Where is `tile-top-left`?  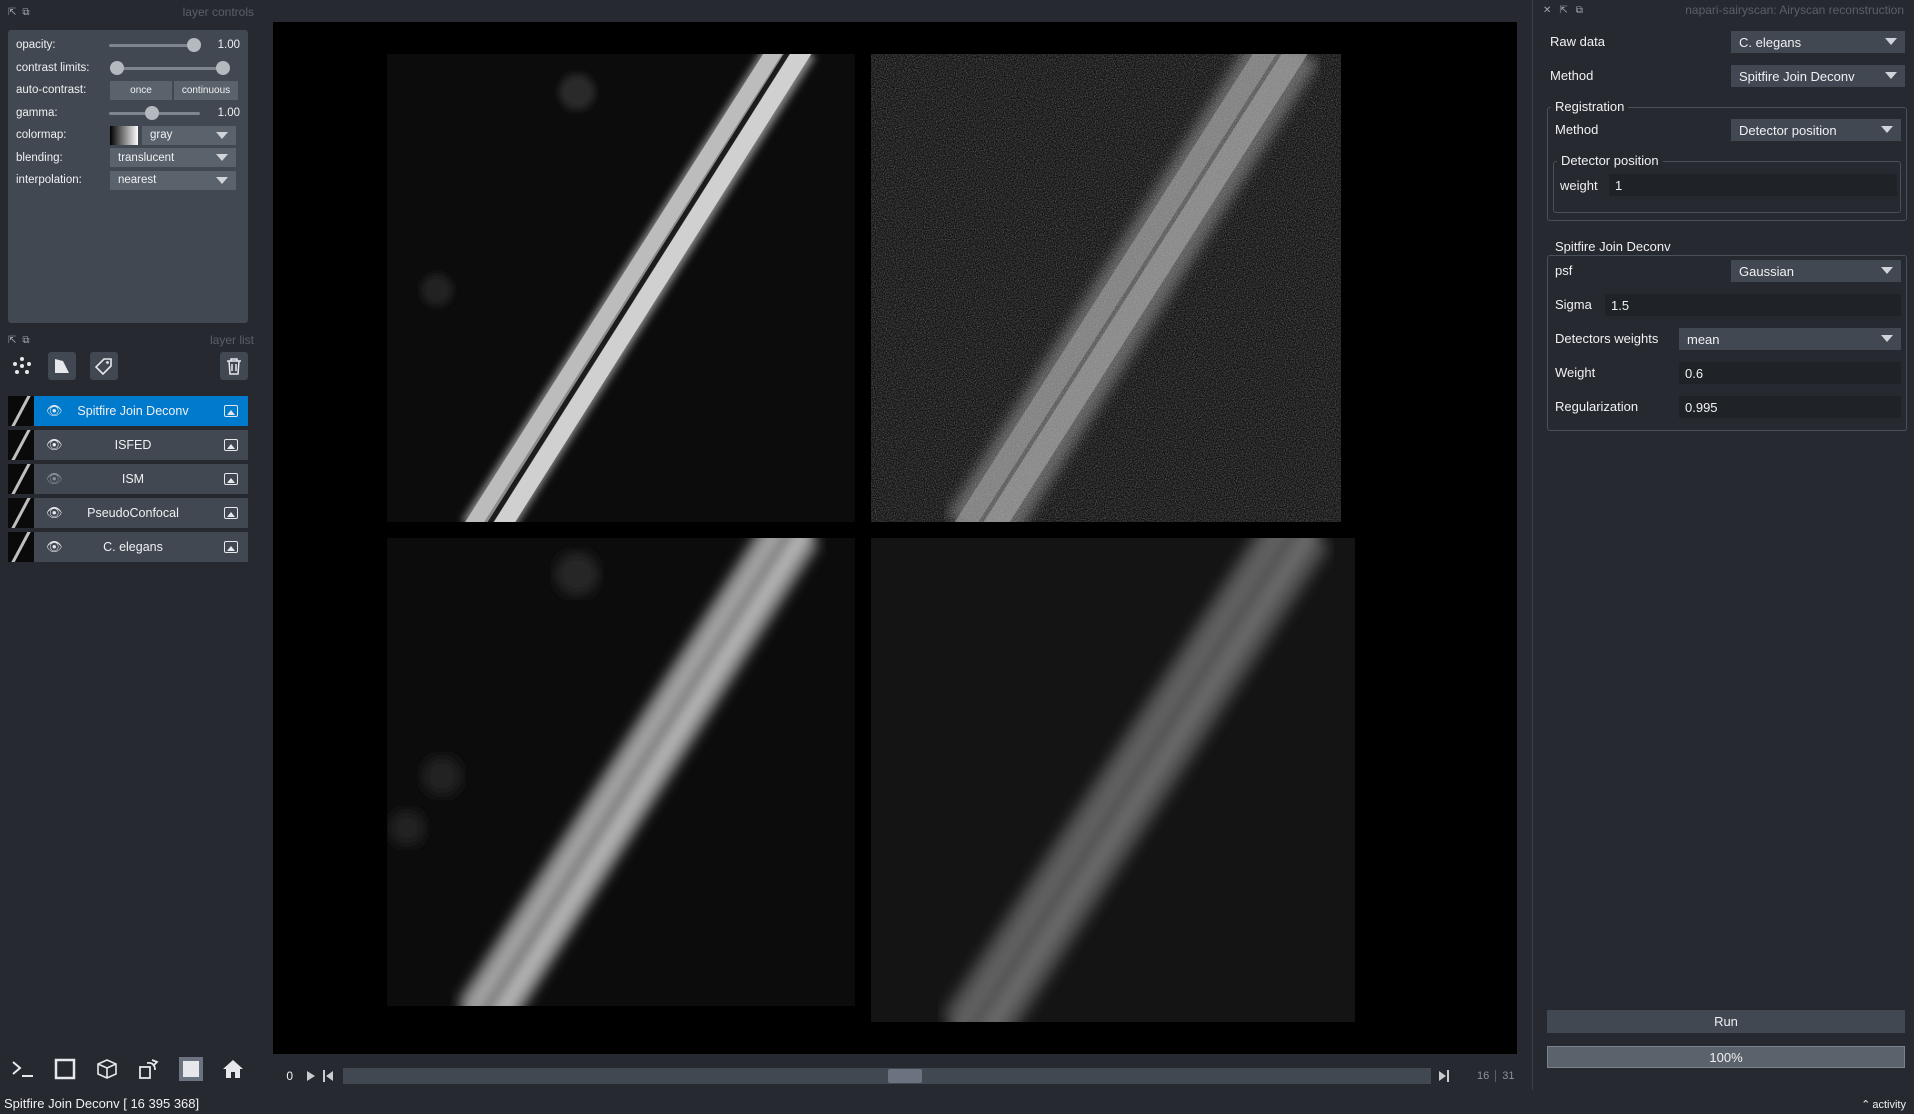 tile-top-left is located at coordinates (621, 288).